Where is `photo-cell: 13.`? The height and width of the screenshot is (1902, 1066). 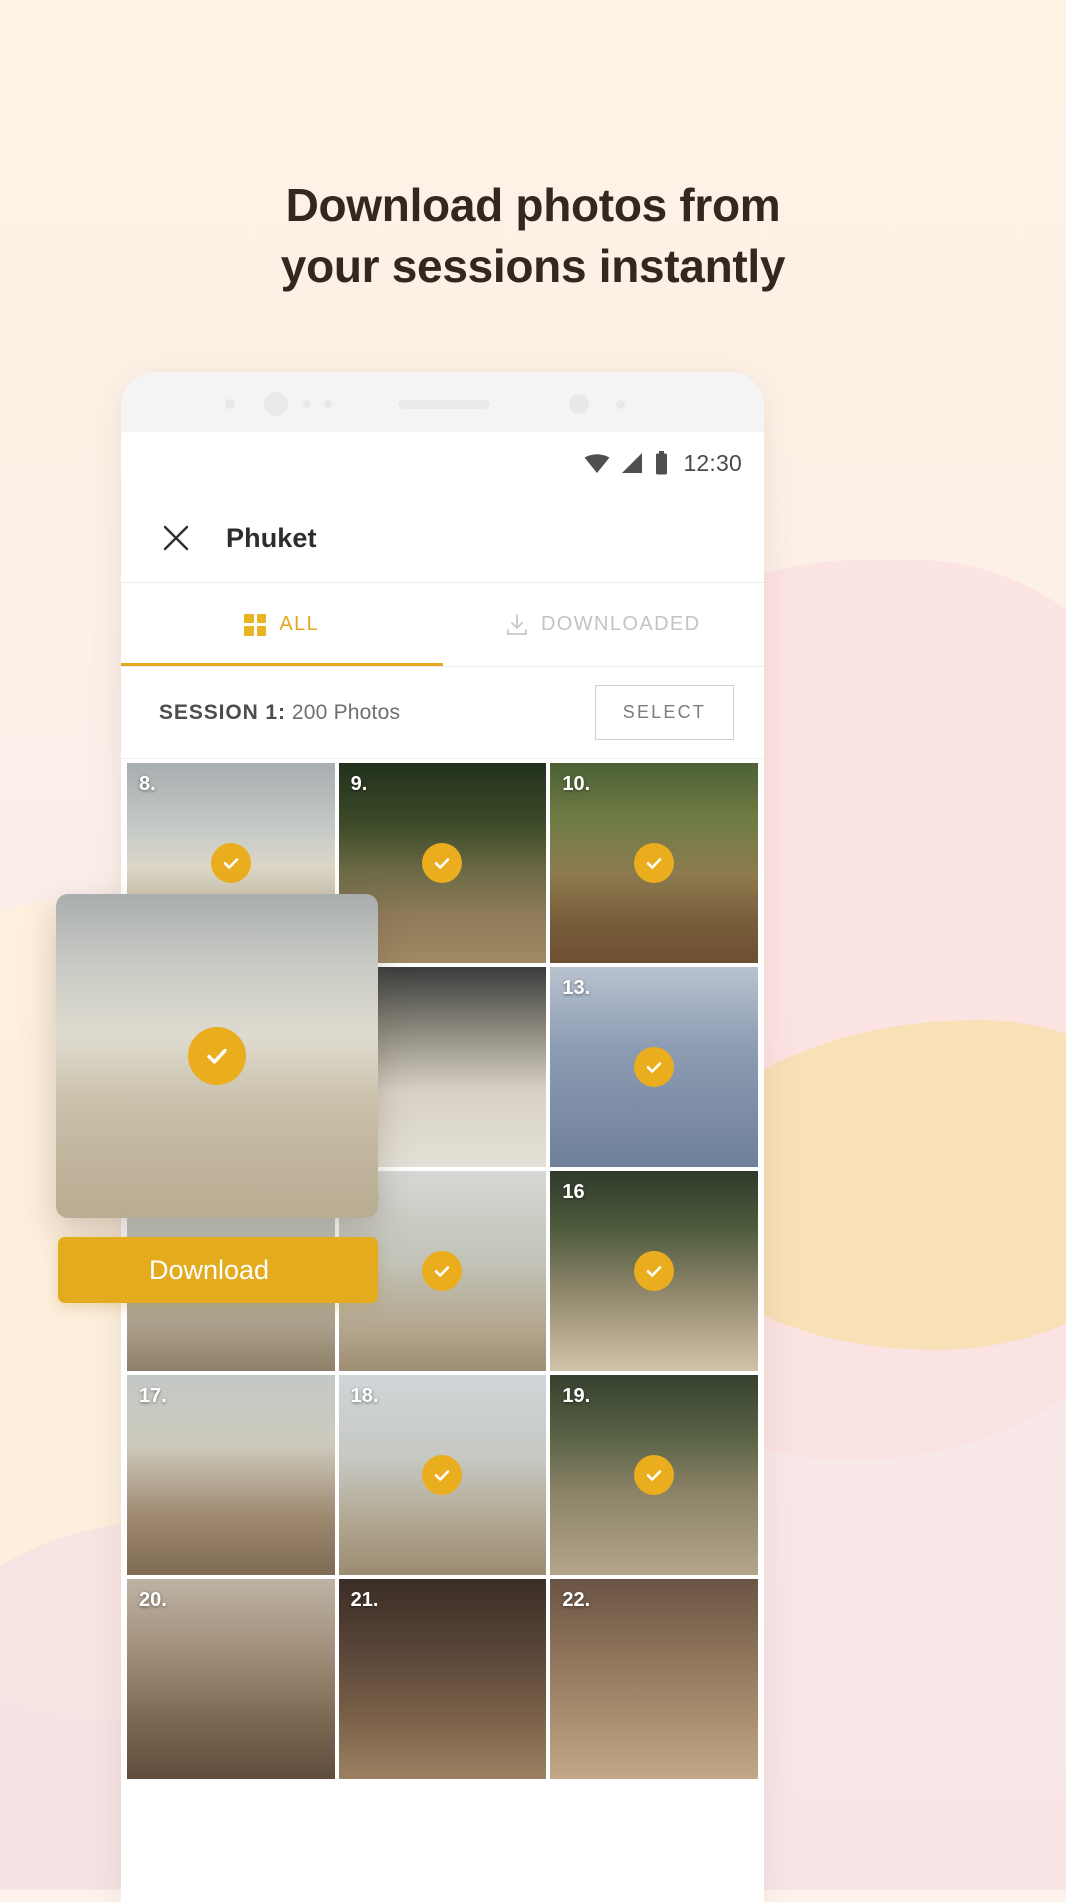 photo-cell: 13. is located at coordinates (654, 1067).